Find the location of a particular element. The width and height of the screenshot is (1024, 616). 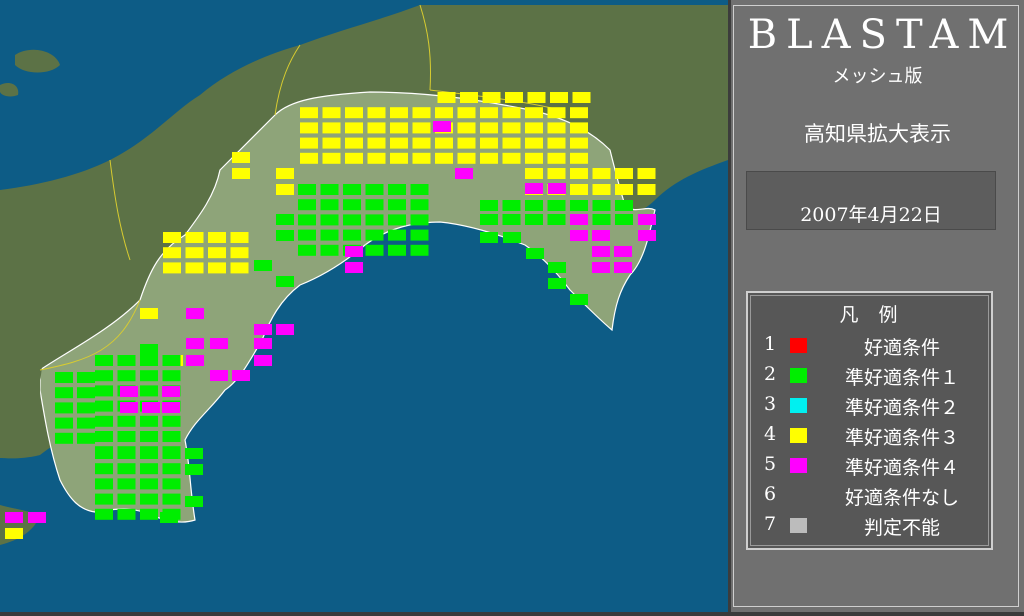

app-title: BLASTAM is located at coordinates (882, 35).